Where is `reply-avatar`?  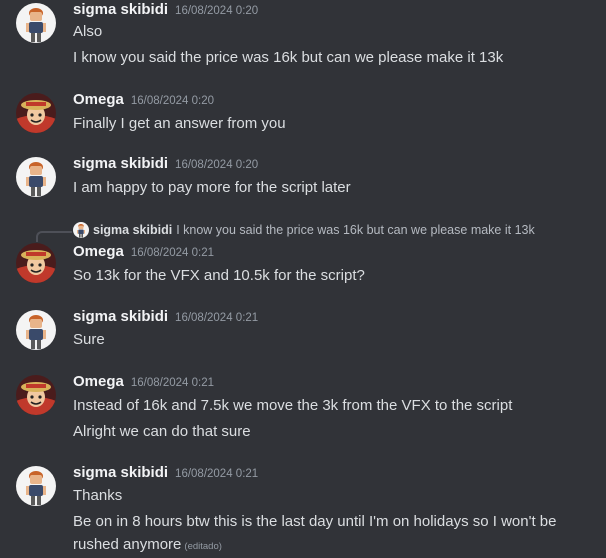
reply-avatar is located at coordinates (81, 230).